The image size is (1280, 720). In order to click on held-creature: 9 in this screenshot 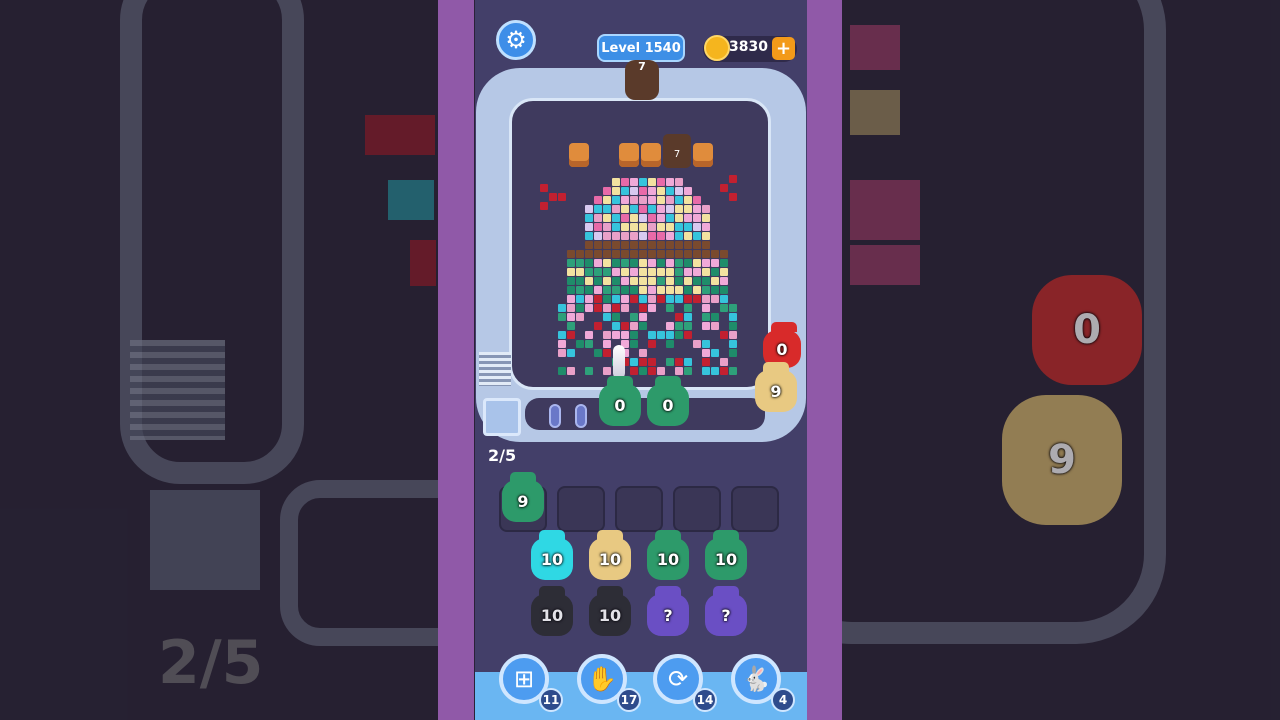, I will do `click(523, 497)`.